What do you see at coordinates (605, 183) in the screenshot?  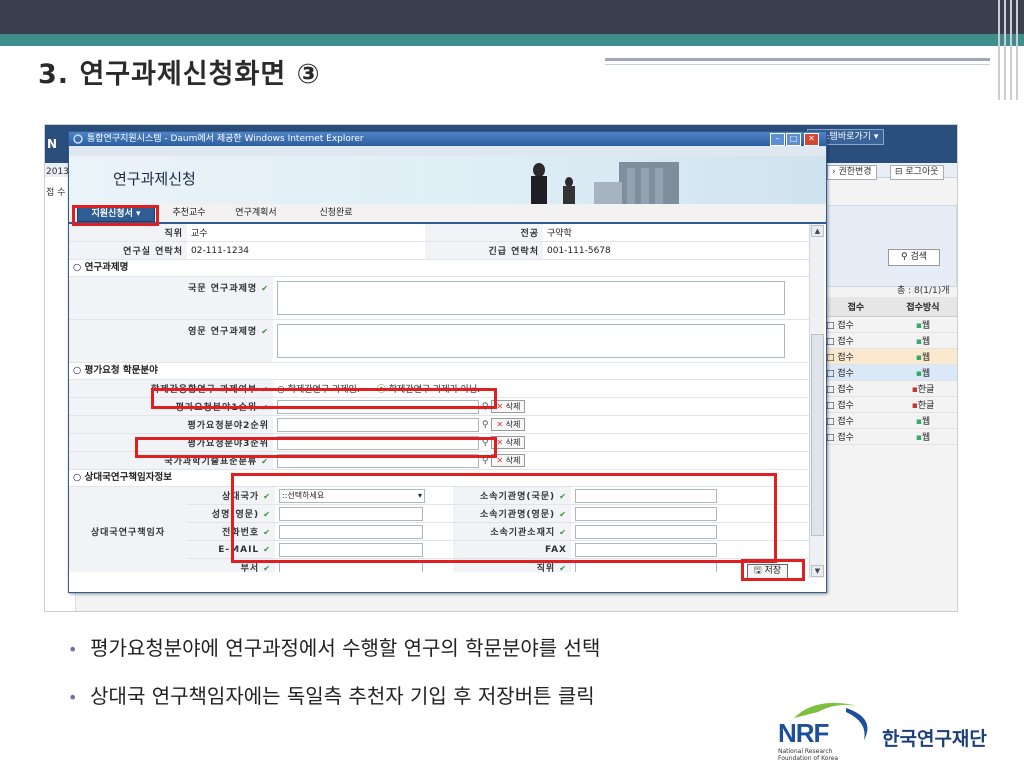 I see `banner-illustration` at bounding box center [605, 183].